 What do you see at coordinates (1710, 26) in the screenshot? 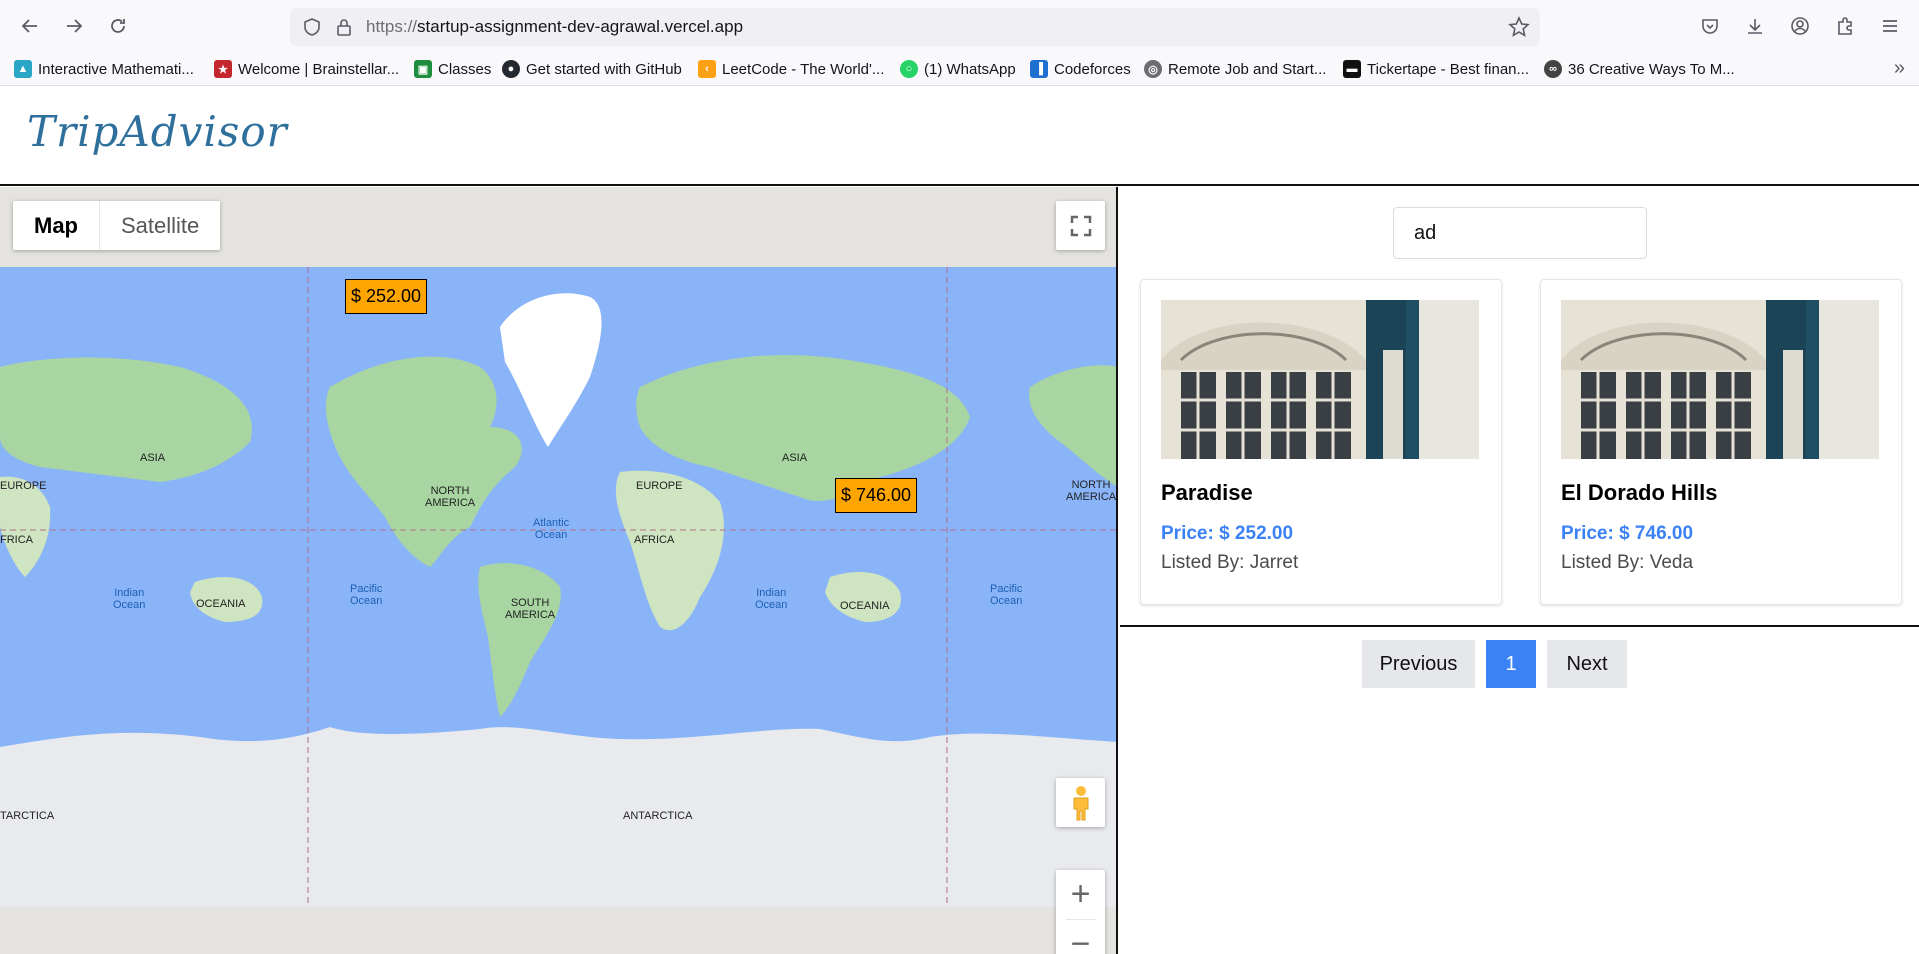
I see `pocket-icon` at bounding box center [1710, 26].